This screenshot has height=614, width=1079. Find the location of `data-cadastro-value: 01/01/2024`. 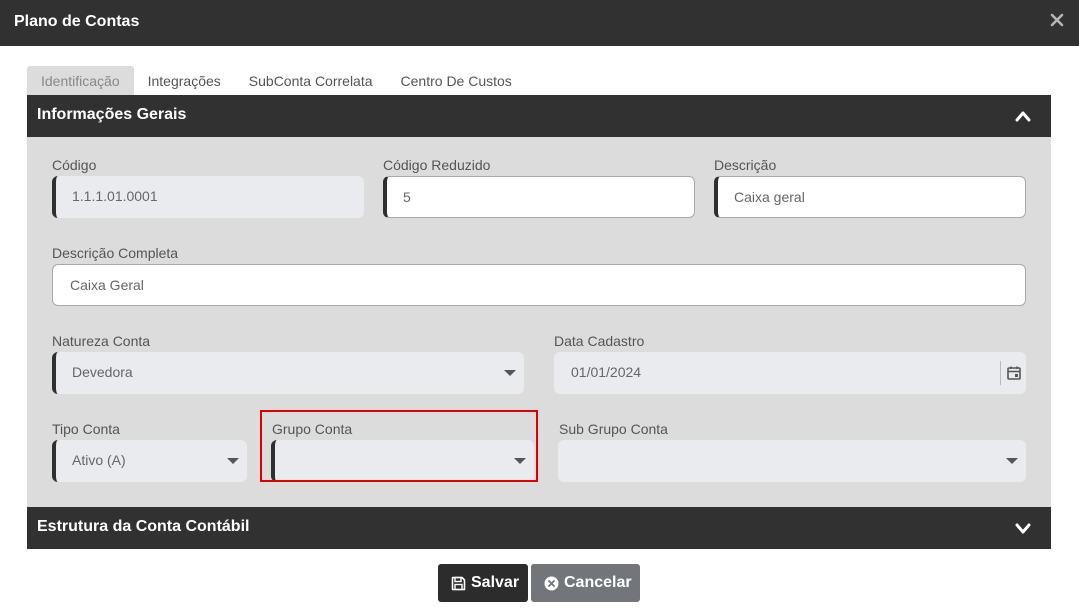

data-cadastro-value: 01/01/2024 is located at coordinates (606, 372).